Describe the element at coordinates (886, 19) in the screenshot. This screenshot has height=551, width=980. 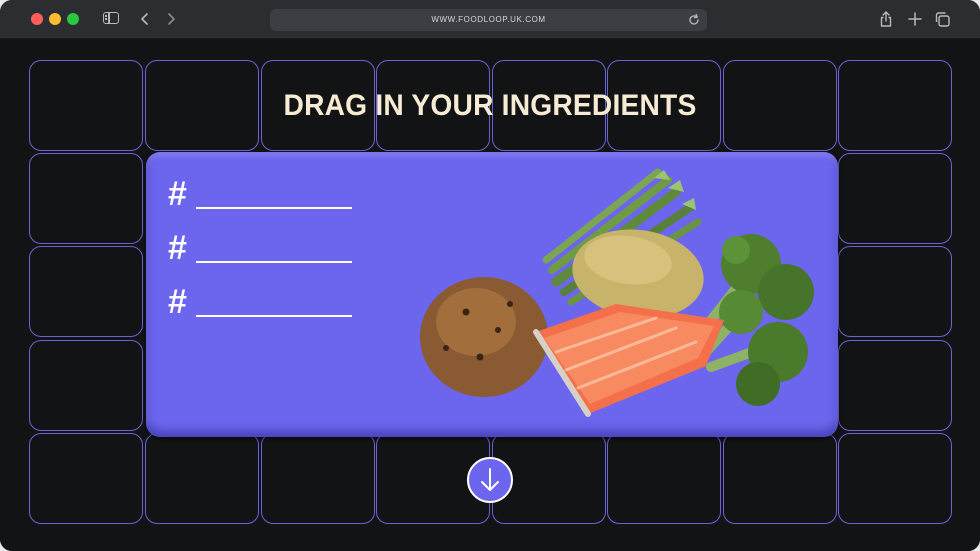
I see `share-icon` at that location.